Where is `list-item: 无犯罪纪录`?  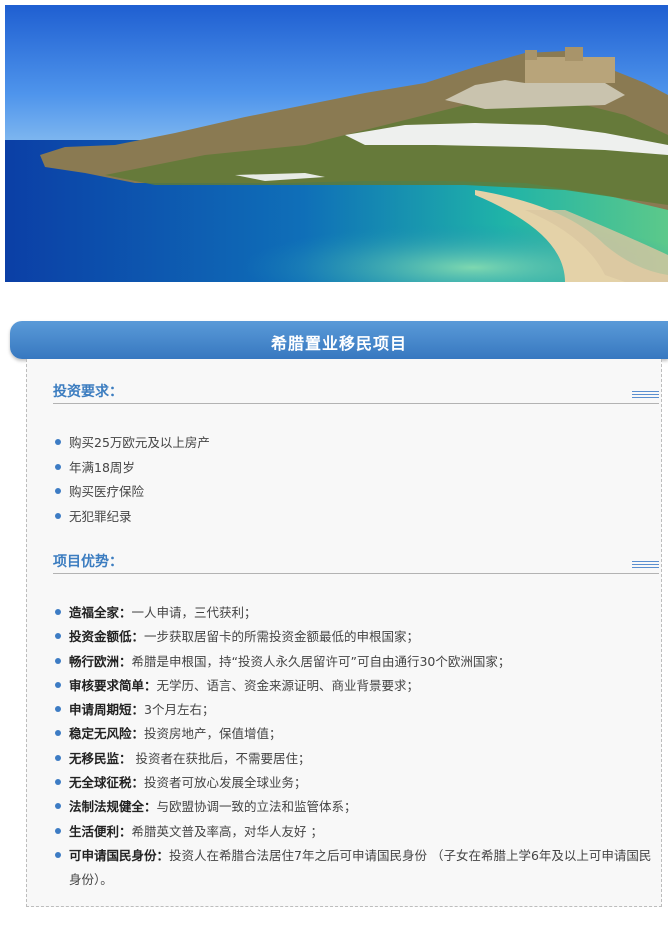
list-item: 无犯罪纪录 is located at coordinates (355, 517).